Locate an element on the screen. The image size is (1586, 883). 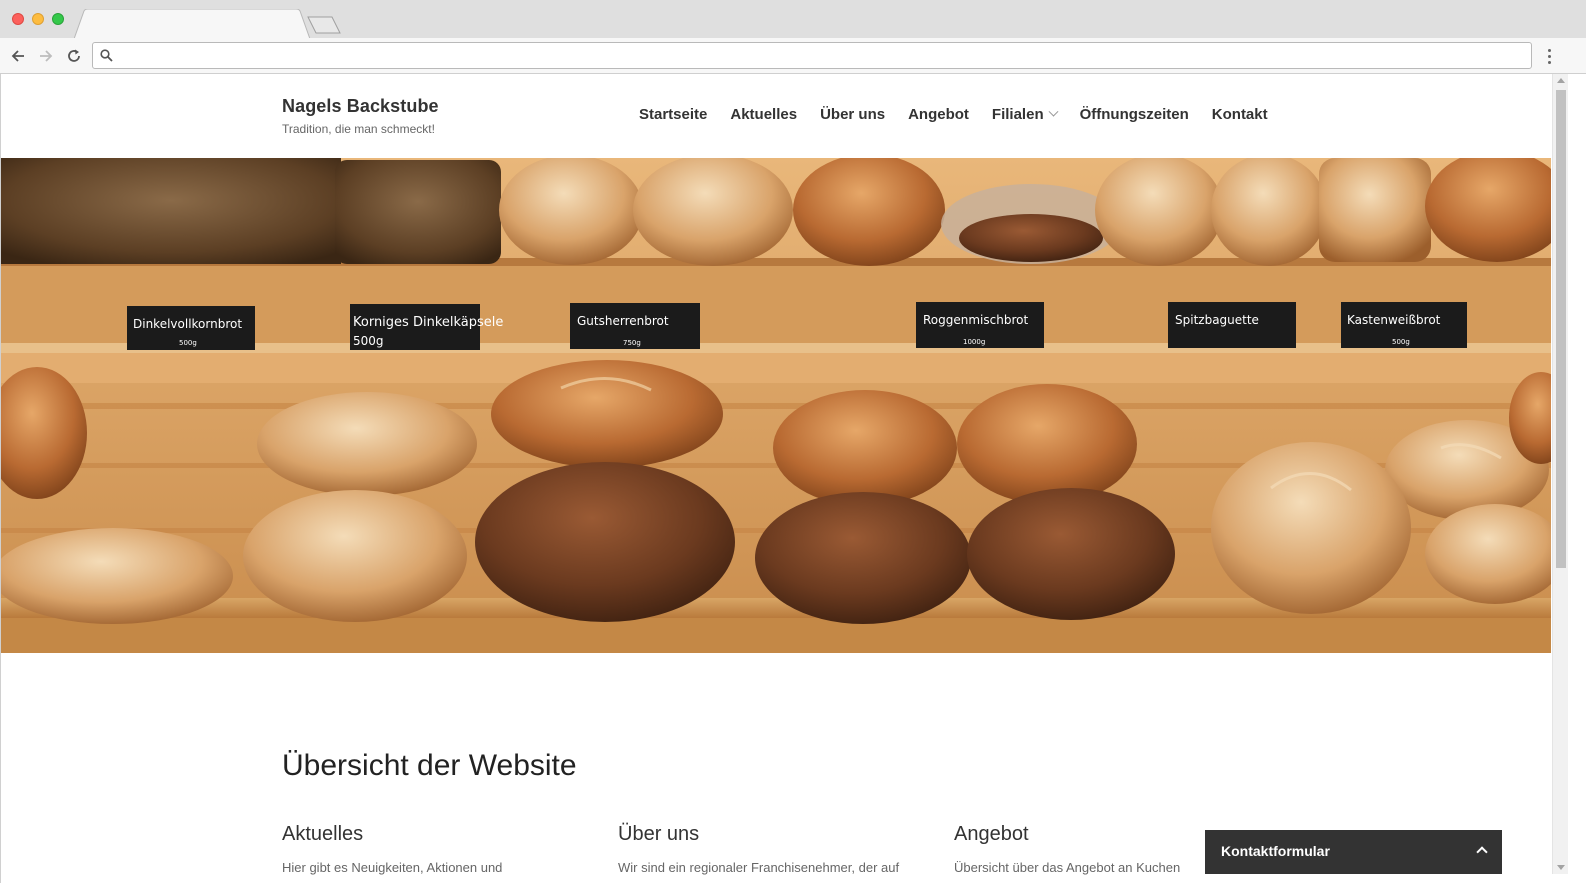
nav-label: Aktuelles is located at coordinates (764, 114).